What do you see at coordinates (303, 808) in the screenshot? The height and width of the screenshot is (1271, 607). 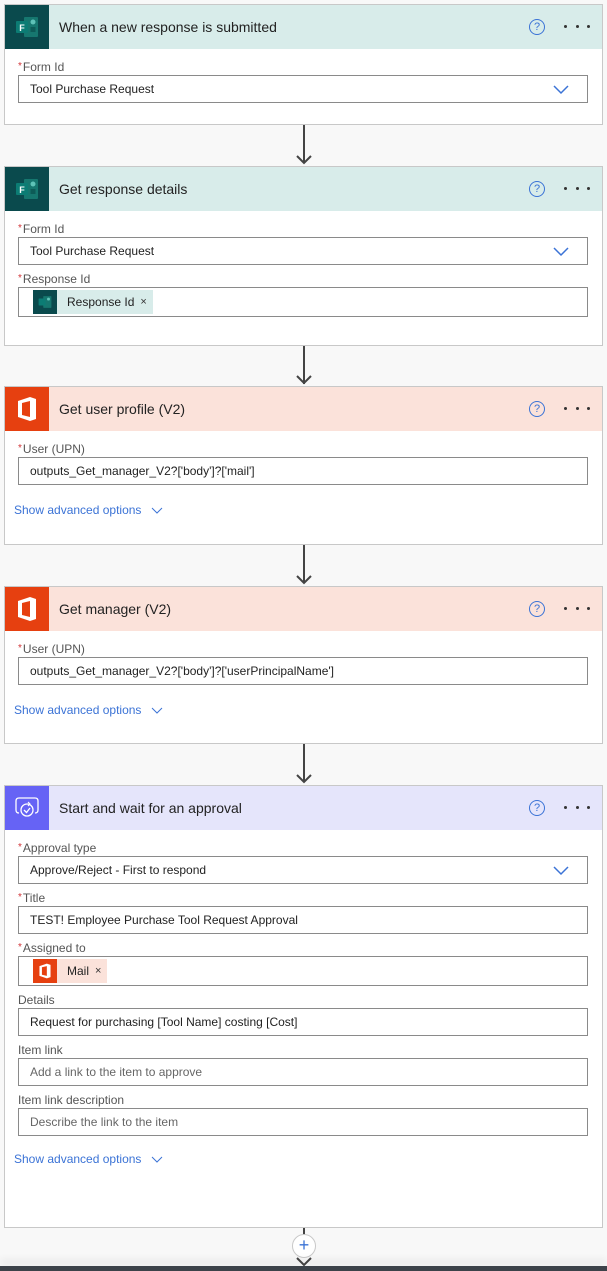 I see `card-header: Start and wait for an approval ?` at bounding box center [303, 808].